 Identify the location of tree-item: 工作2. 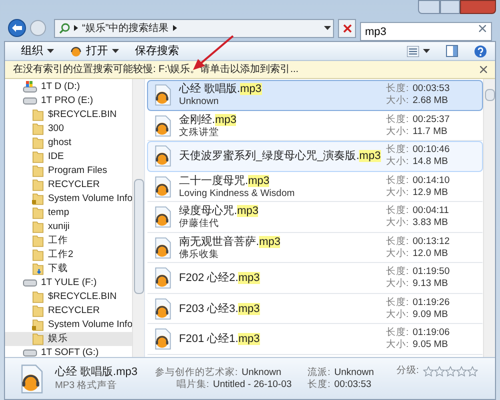
(68, 255).